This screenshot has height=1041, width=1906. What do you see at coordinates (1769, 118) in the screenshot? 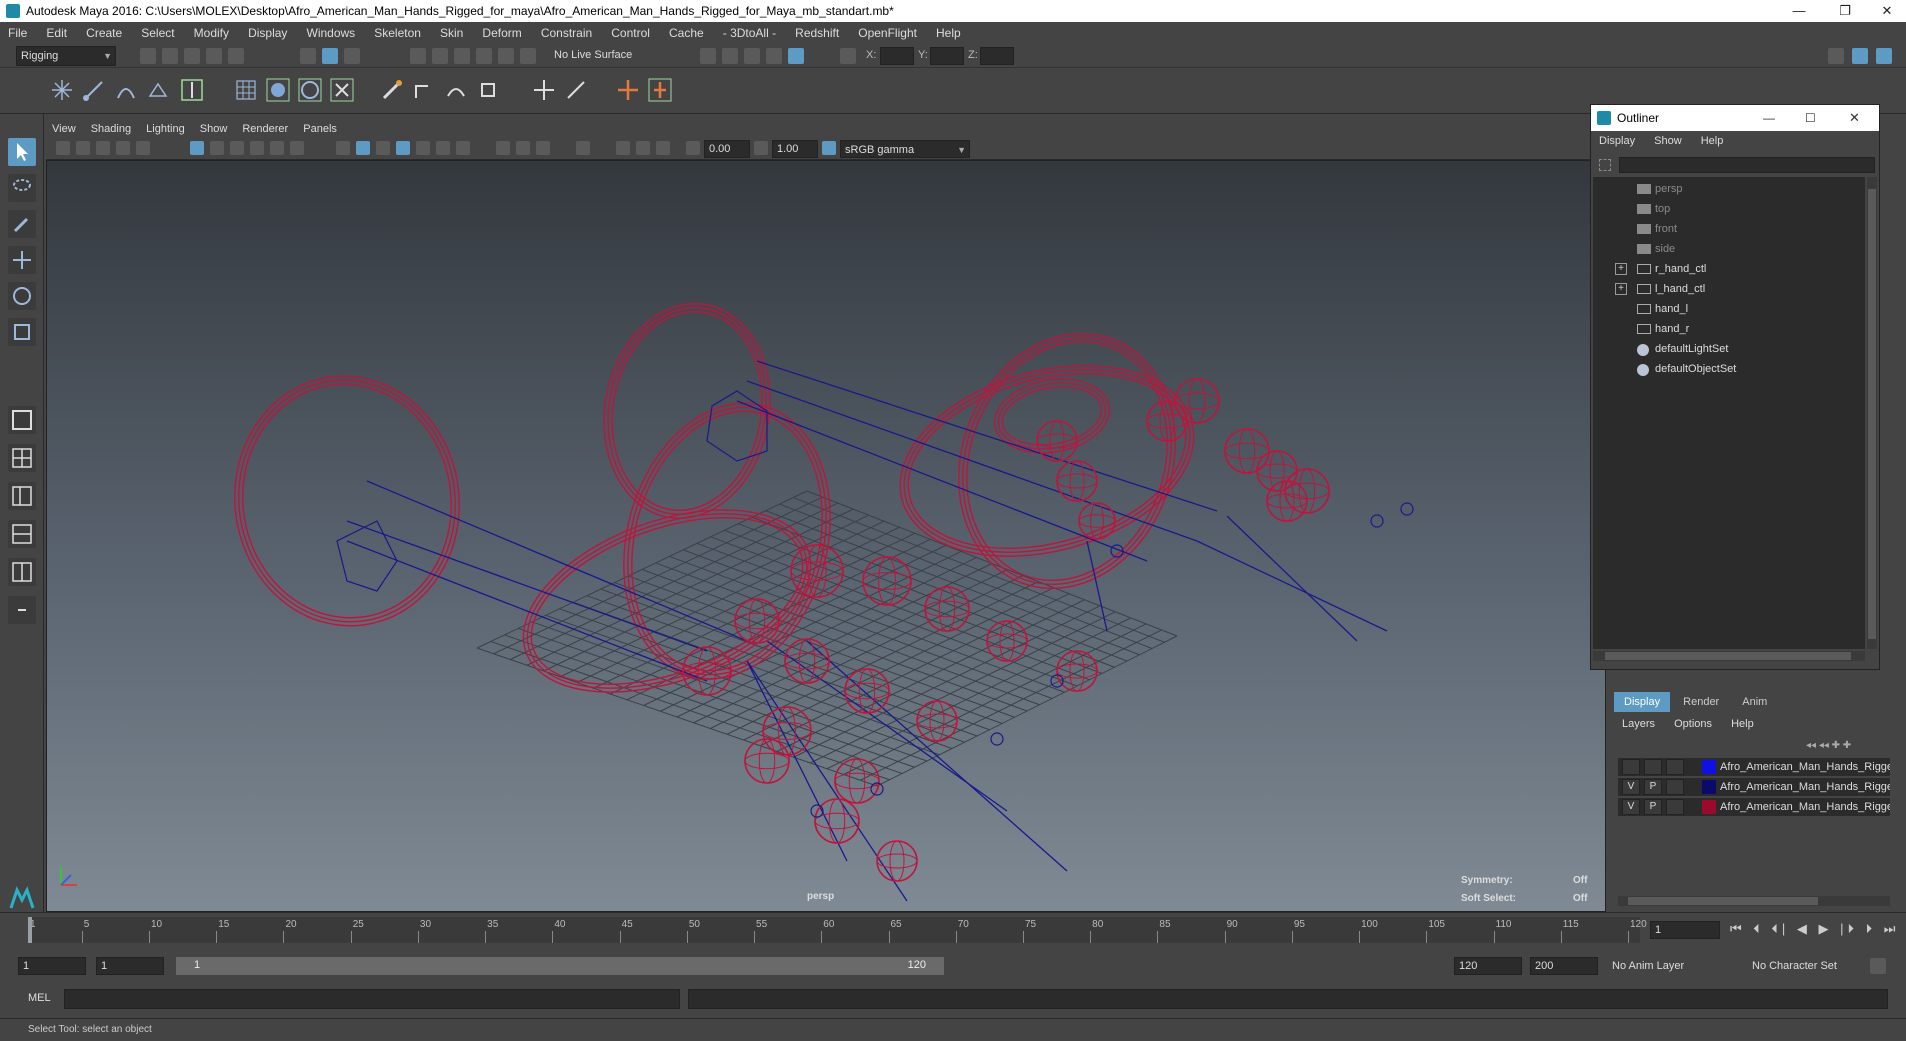
I see `outliner-minimize-button: —` at bounding box center [1769, 118].